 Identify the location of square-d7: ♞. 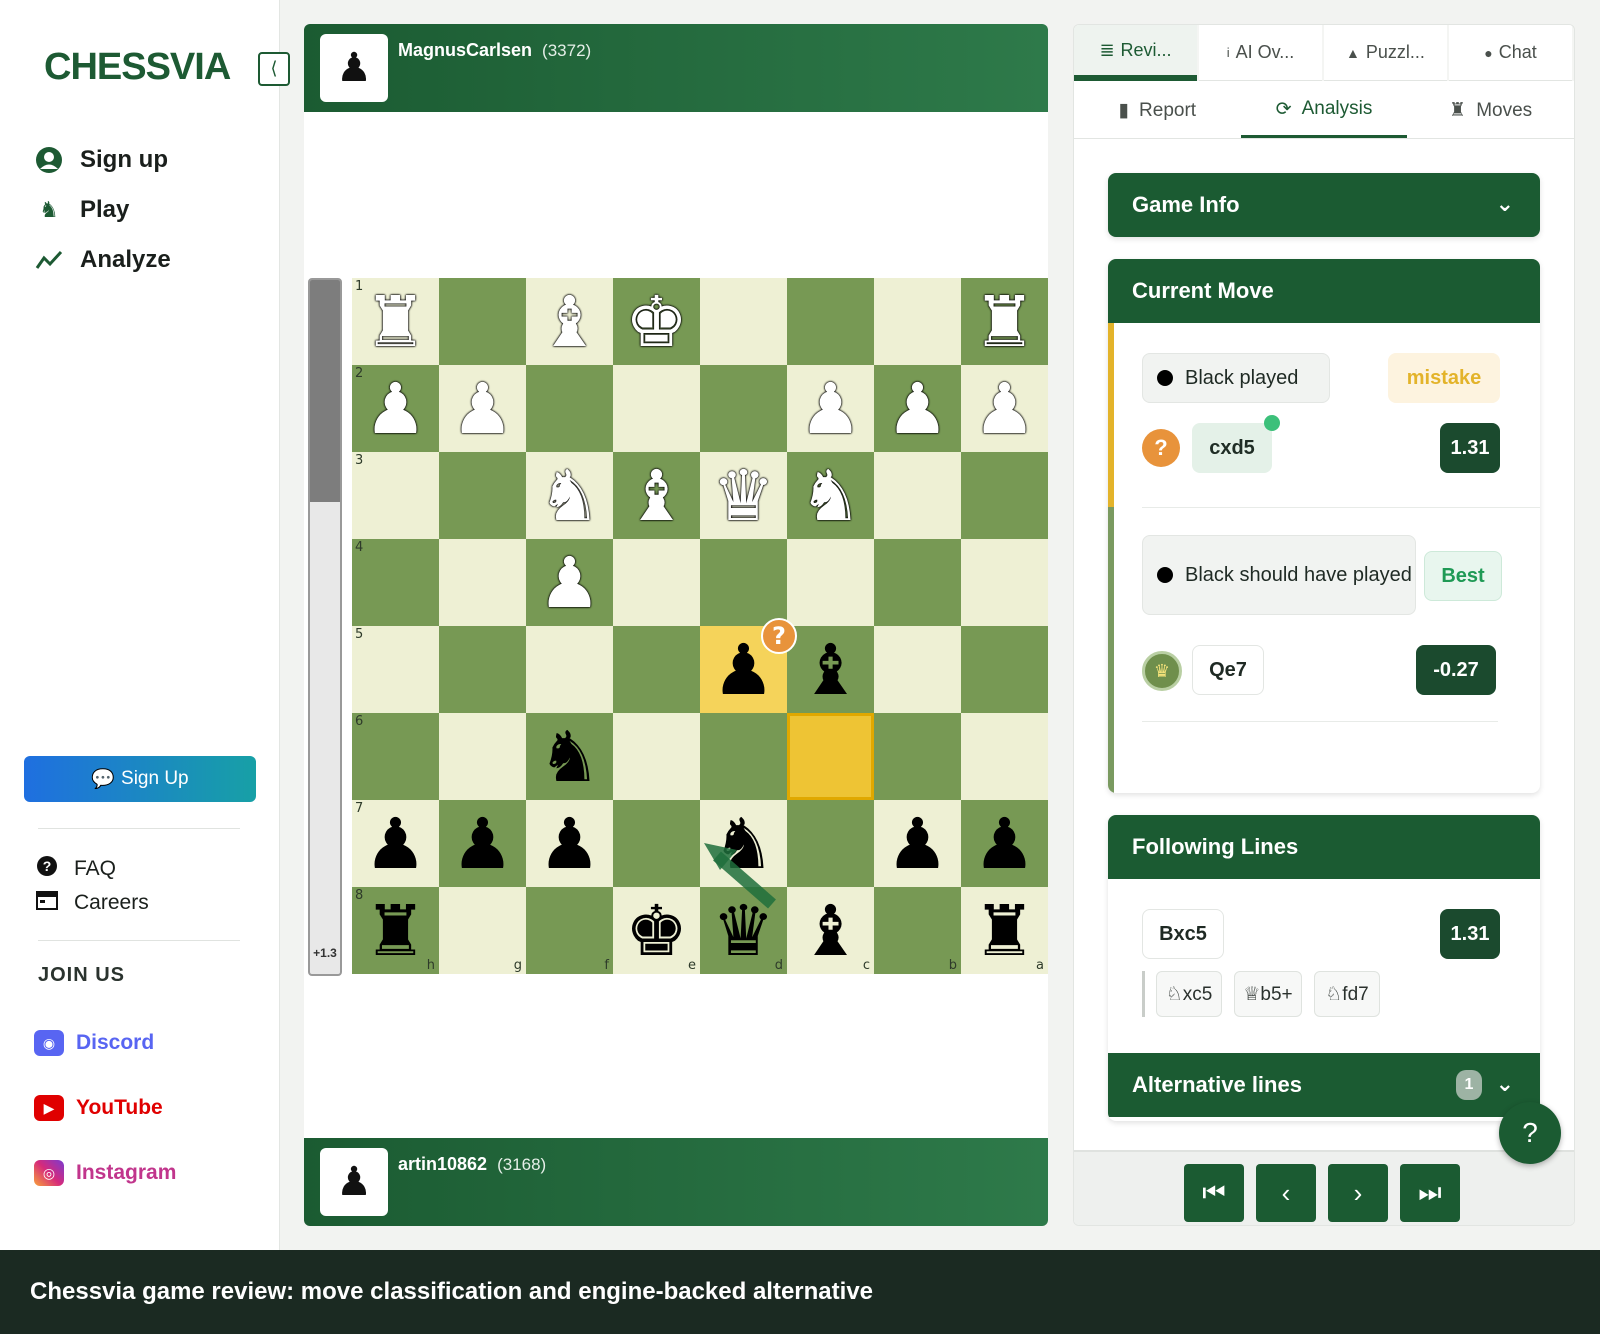
(743, 843).